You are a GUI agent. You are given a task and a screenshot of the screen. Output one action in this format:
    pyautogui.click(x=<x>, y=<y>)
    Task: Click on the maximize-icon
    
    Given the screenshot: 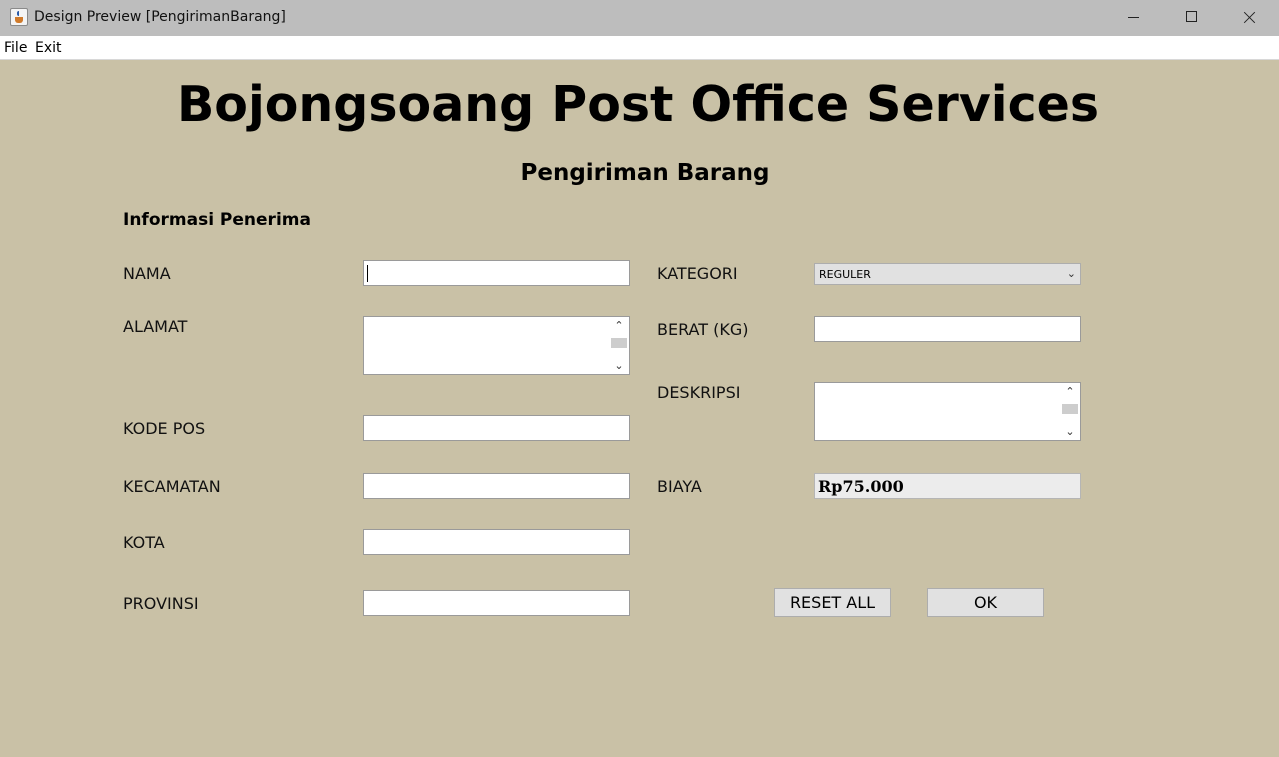 What is the action you would take?
    pyautogui.click(x=1191, y=16)
    